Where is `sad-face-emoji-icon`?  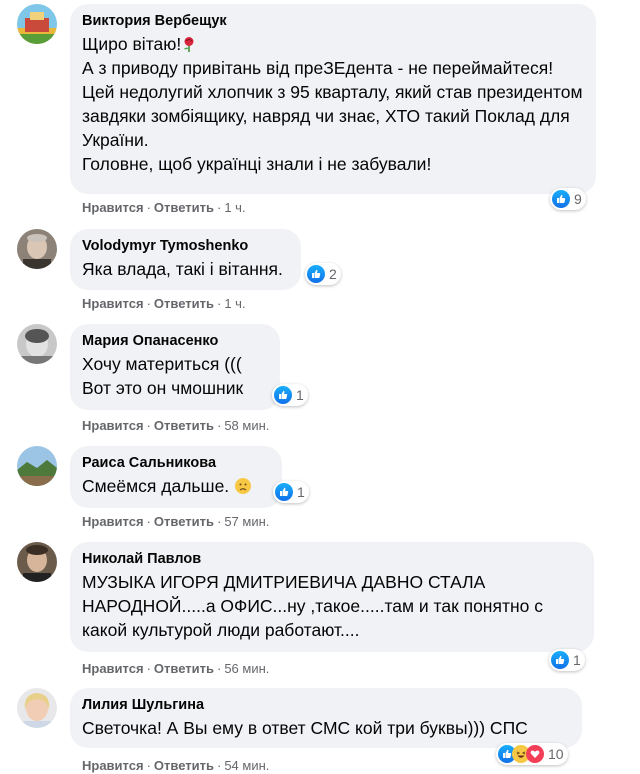 sad-face-emoji-icon is located at coordinates (243, 486).